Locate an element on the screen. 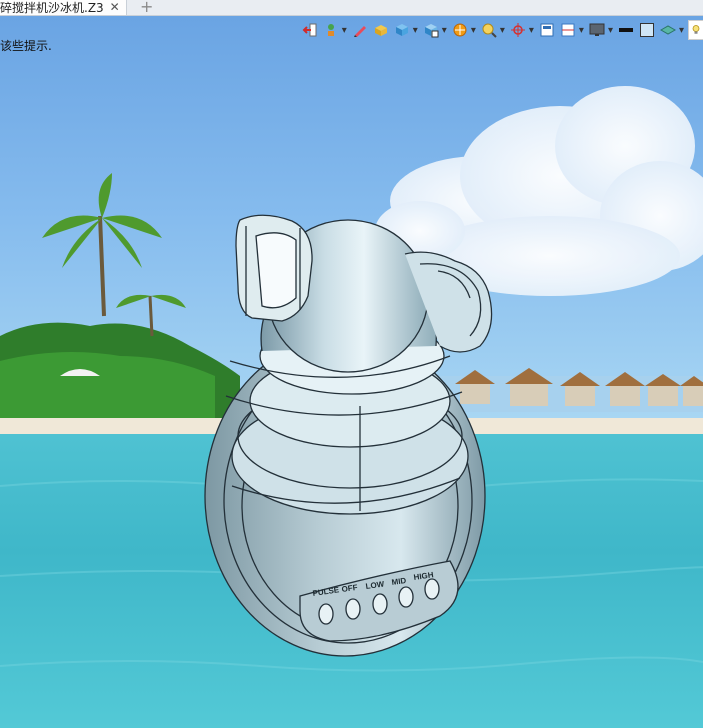  exit-icon is located at coordinates (309, 30).